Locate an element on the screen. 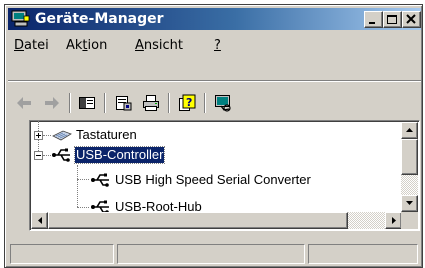 This screenshot has height=268, width=425. forward-arrow-icon is located at coordinates (52, 103).